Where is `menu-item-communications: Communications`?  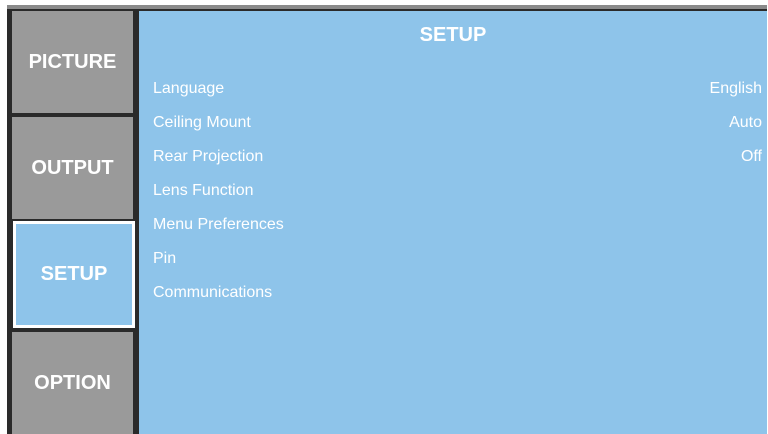
menu-item-communications: Communications is located at coordinates (457, 293).